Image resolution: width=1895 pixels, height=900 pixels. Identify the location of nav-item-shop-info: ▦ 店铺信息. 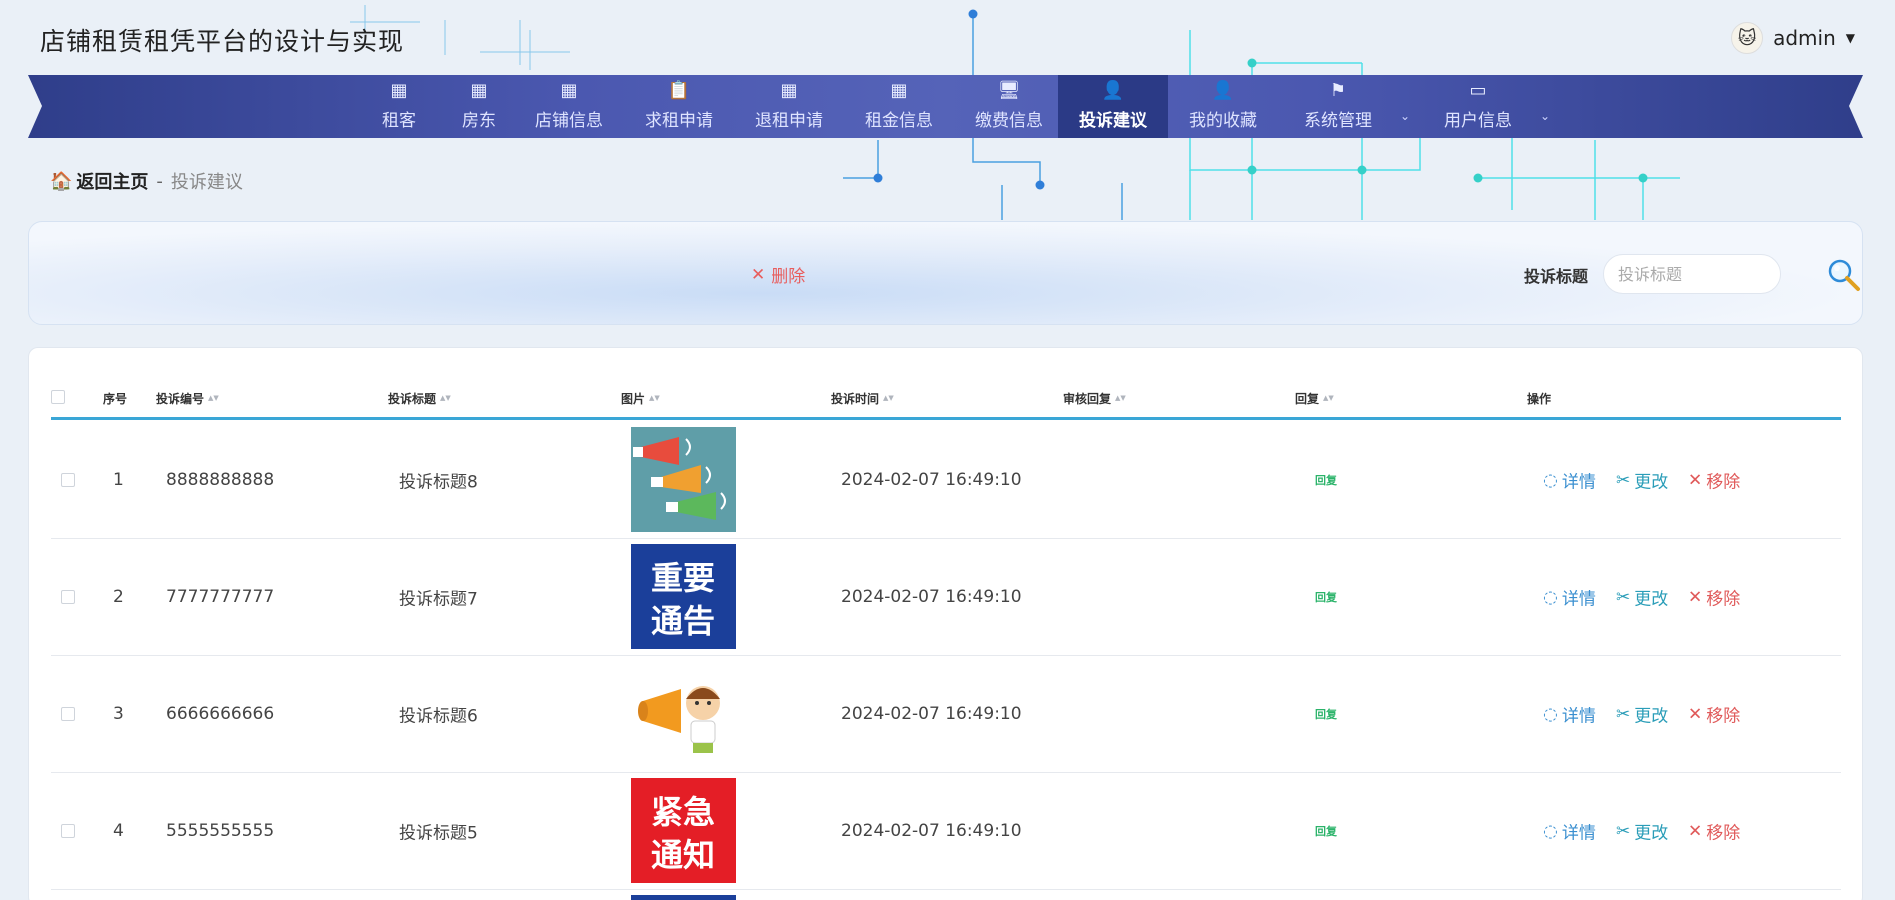
(569, 106).